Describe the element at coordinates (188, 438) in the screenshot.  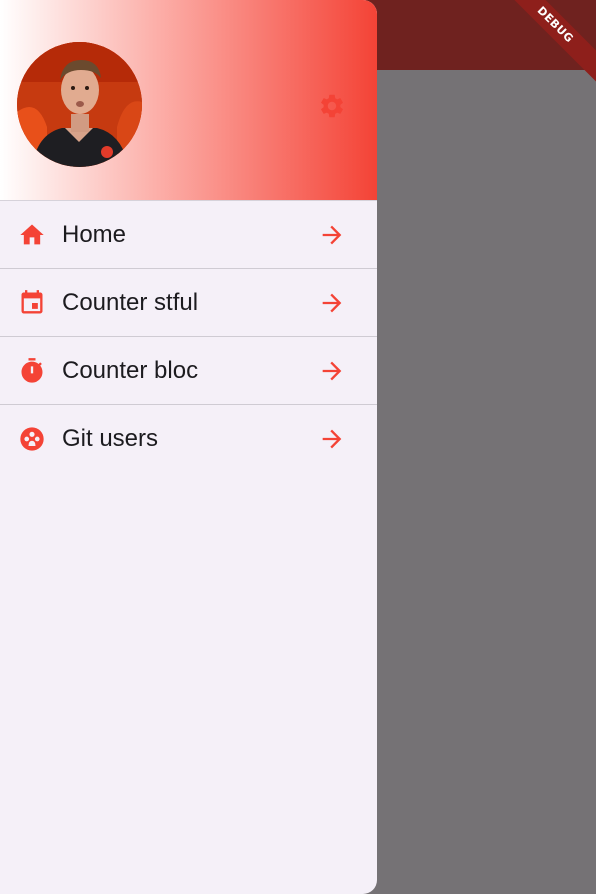
I see `drawer-item-git-users: Git users` at that location.